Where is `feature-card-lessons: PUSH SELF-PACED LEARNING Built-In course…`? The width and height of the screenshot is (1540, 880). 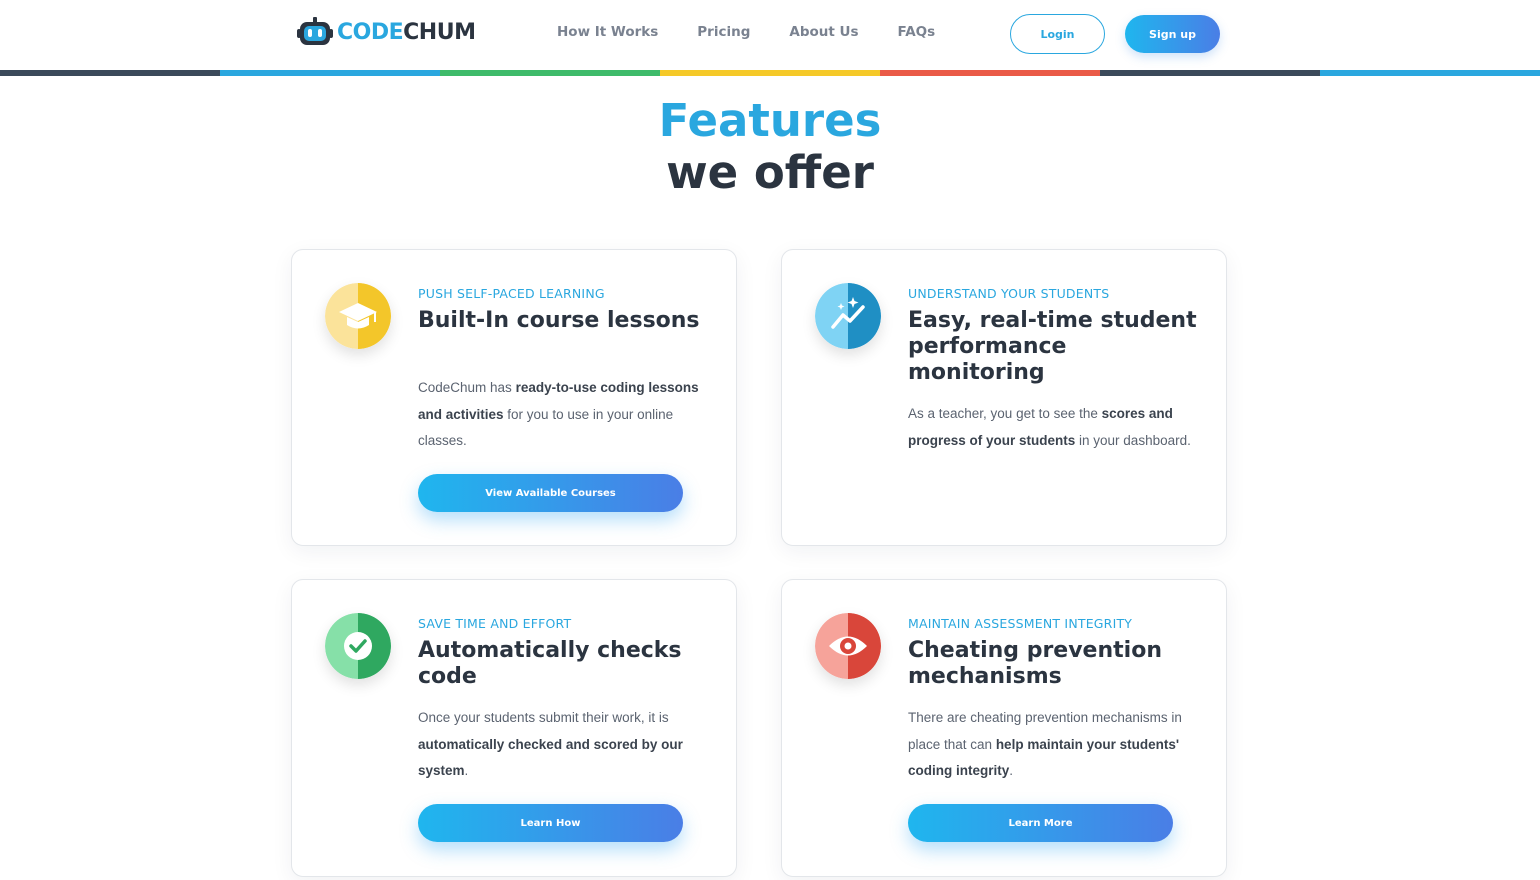
feature-card-lessons: PUSH SELF-PACED LEARNING Built-In course… is located at coordinates (514, 397).